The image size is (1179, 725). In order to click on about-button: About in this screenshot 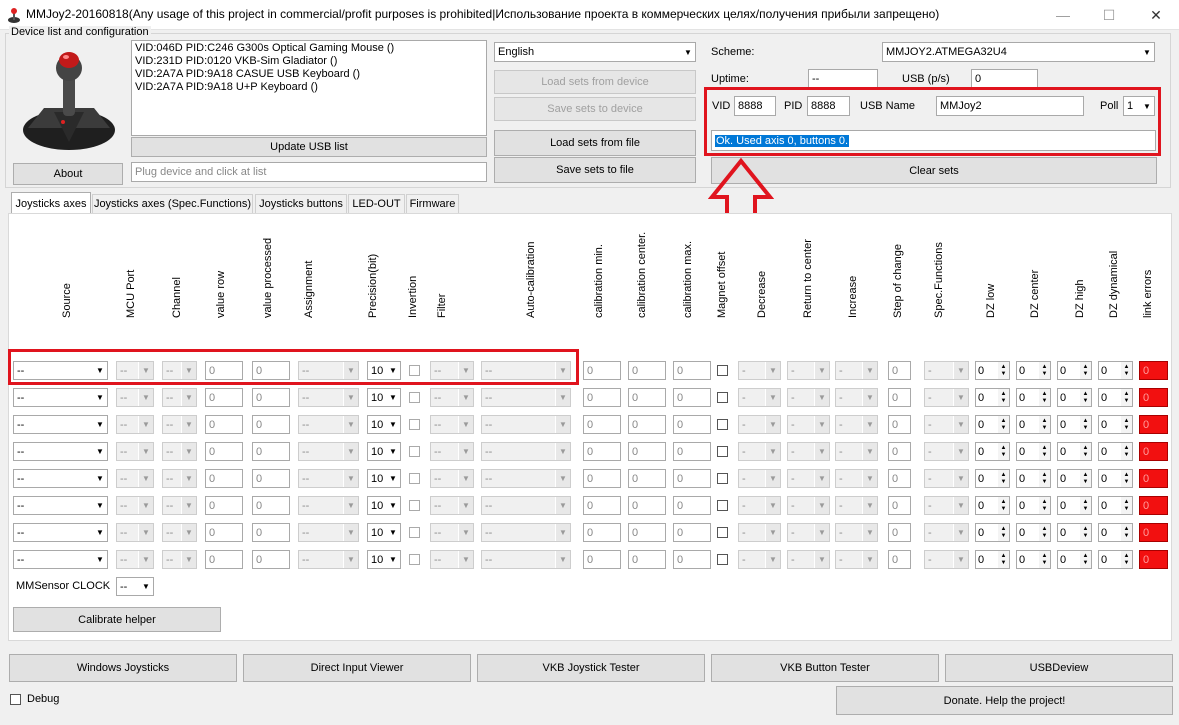, I will do `click(68, 174)`.